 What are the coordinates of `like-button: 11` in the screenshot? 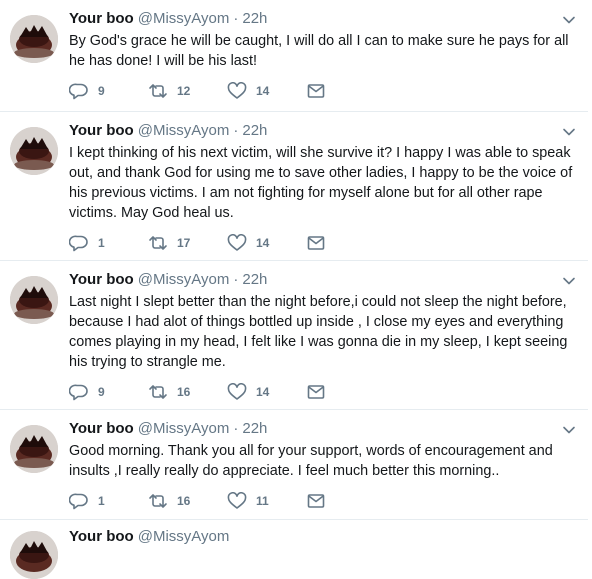 It's located at (266, 501).